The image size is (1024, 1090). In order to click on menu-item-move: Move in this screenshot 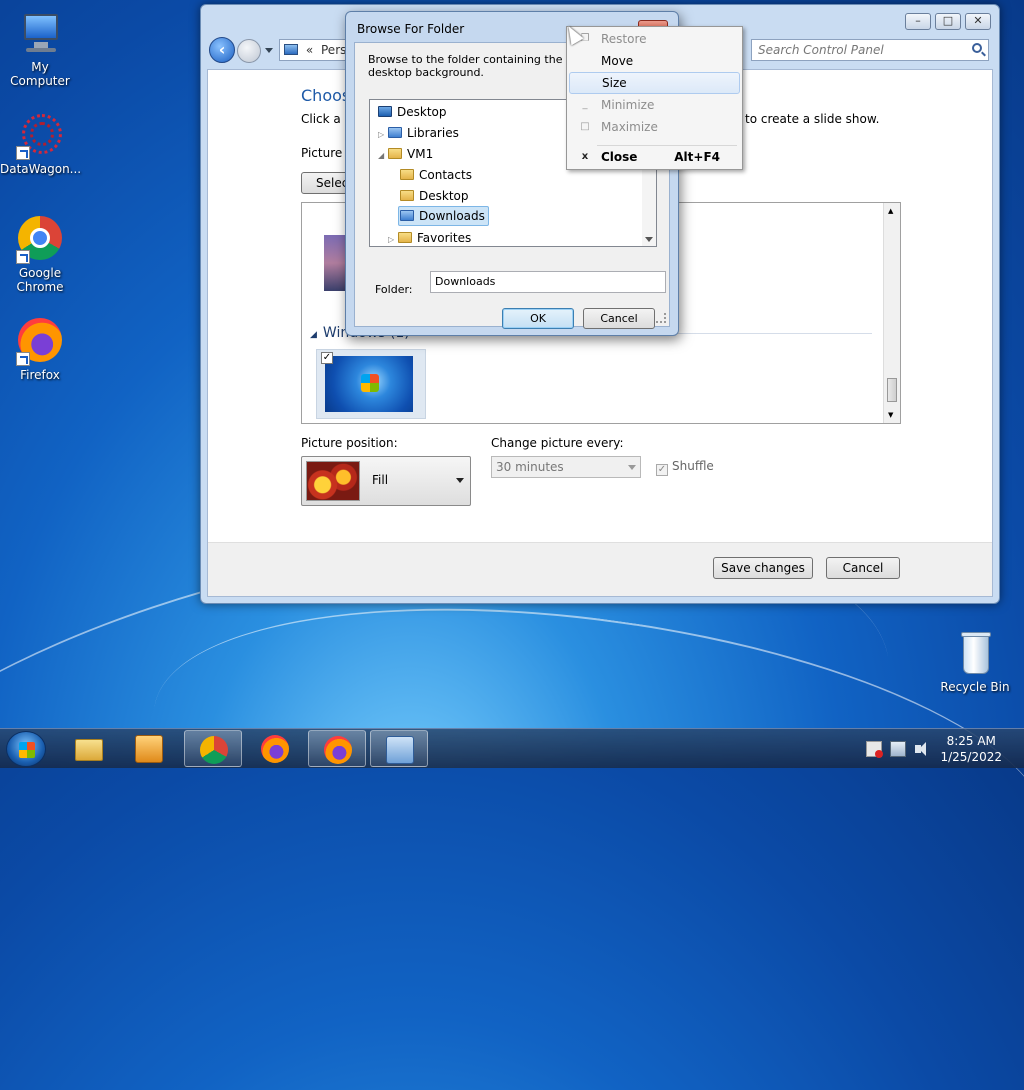, I will do `click(654, 61)`.